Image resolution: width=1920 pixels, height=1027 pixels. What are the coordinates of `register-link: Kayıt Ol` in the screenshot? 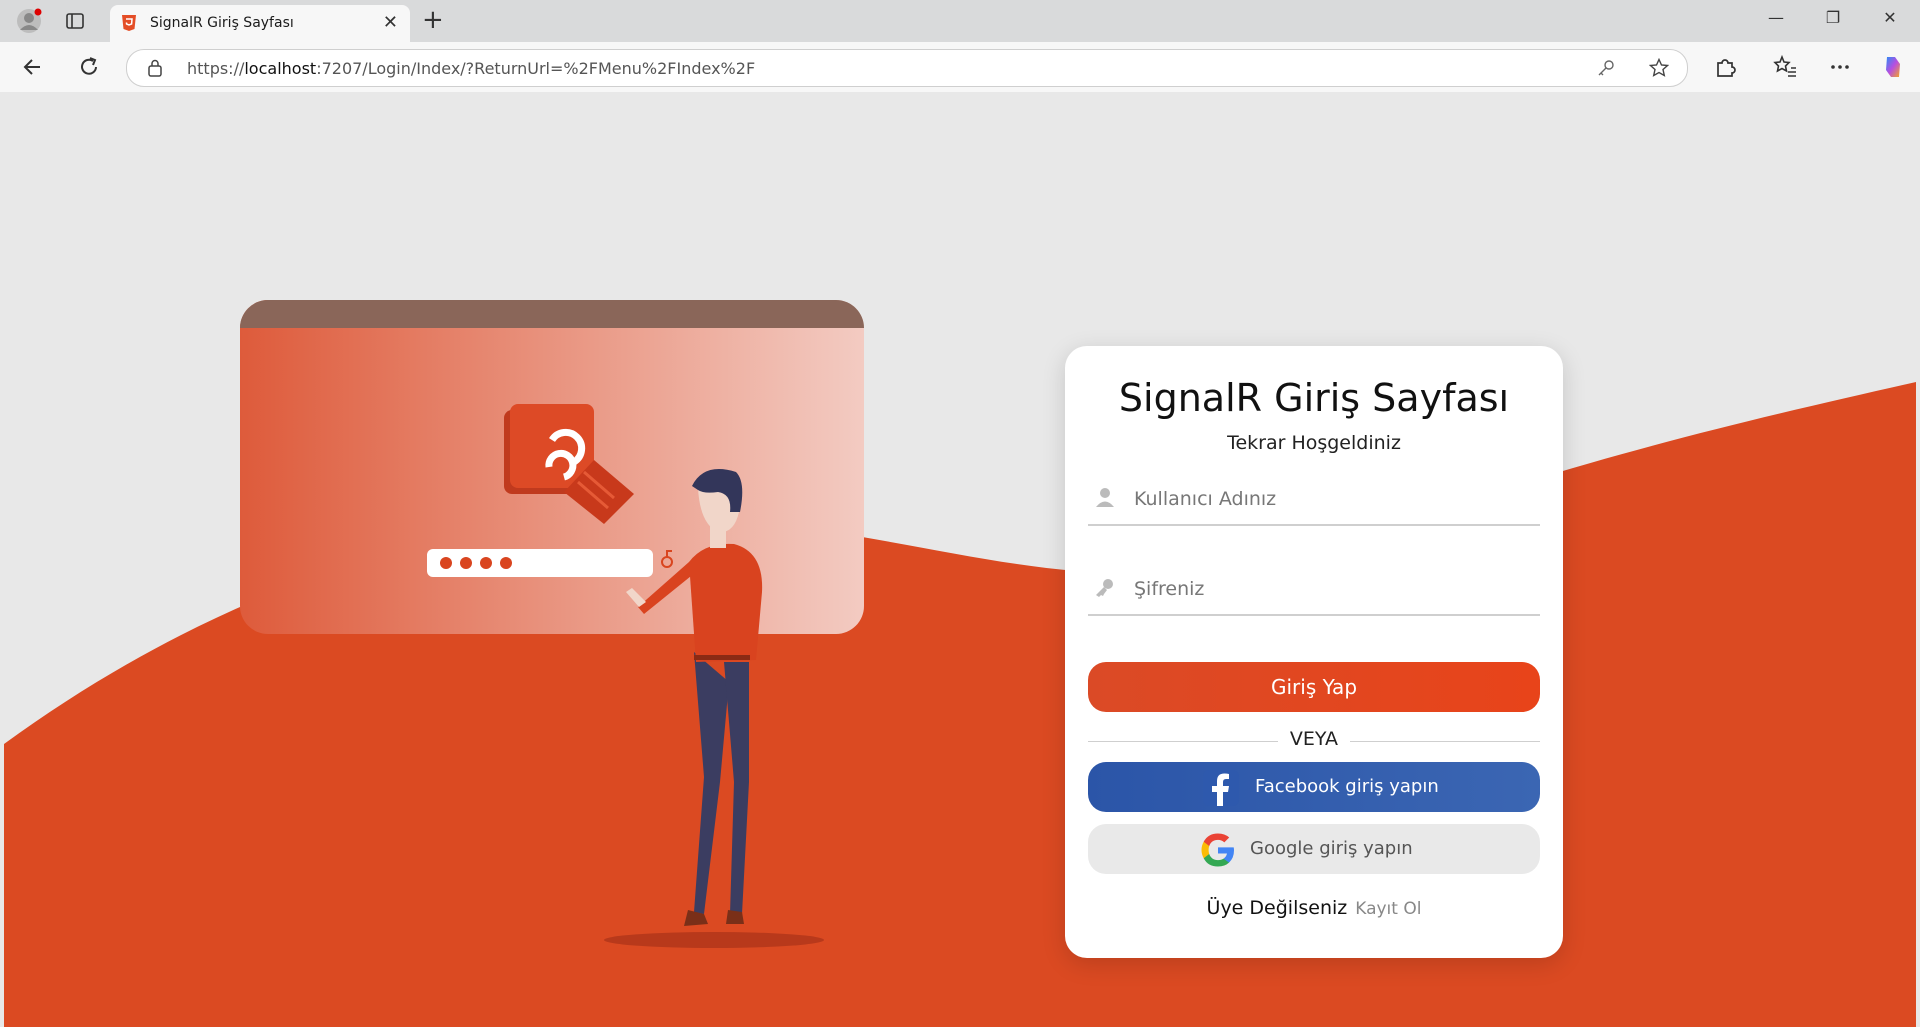 It's located at (1388, 909).